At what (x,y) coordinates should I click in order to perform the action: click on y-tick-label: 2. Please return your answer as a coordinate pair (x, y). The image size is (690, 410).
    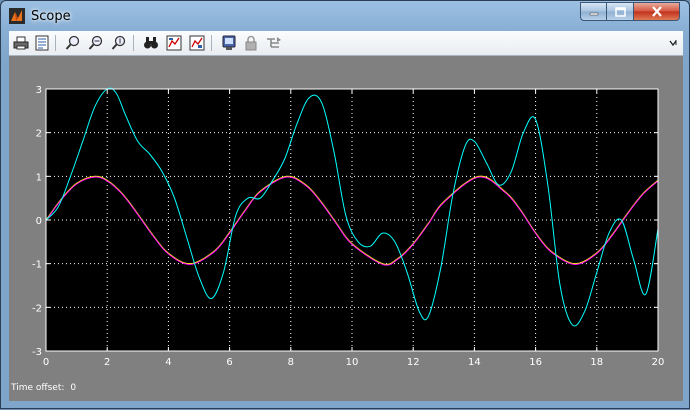
    Looking at the image, I should click on (39, 134).